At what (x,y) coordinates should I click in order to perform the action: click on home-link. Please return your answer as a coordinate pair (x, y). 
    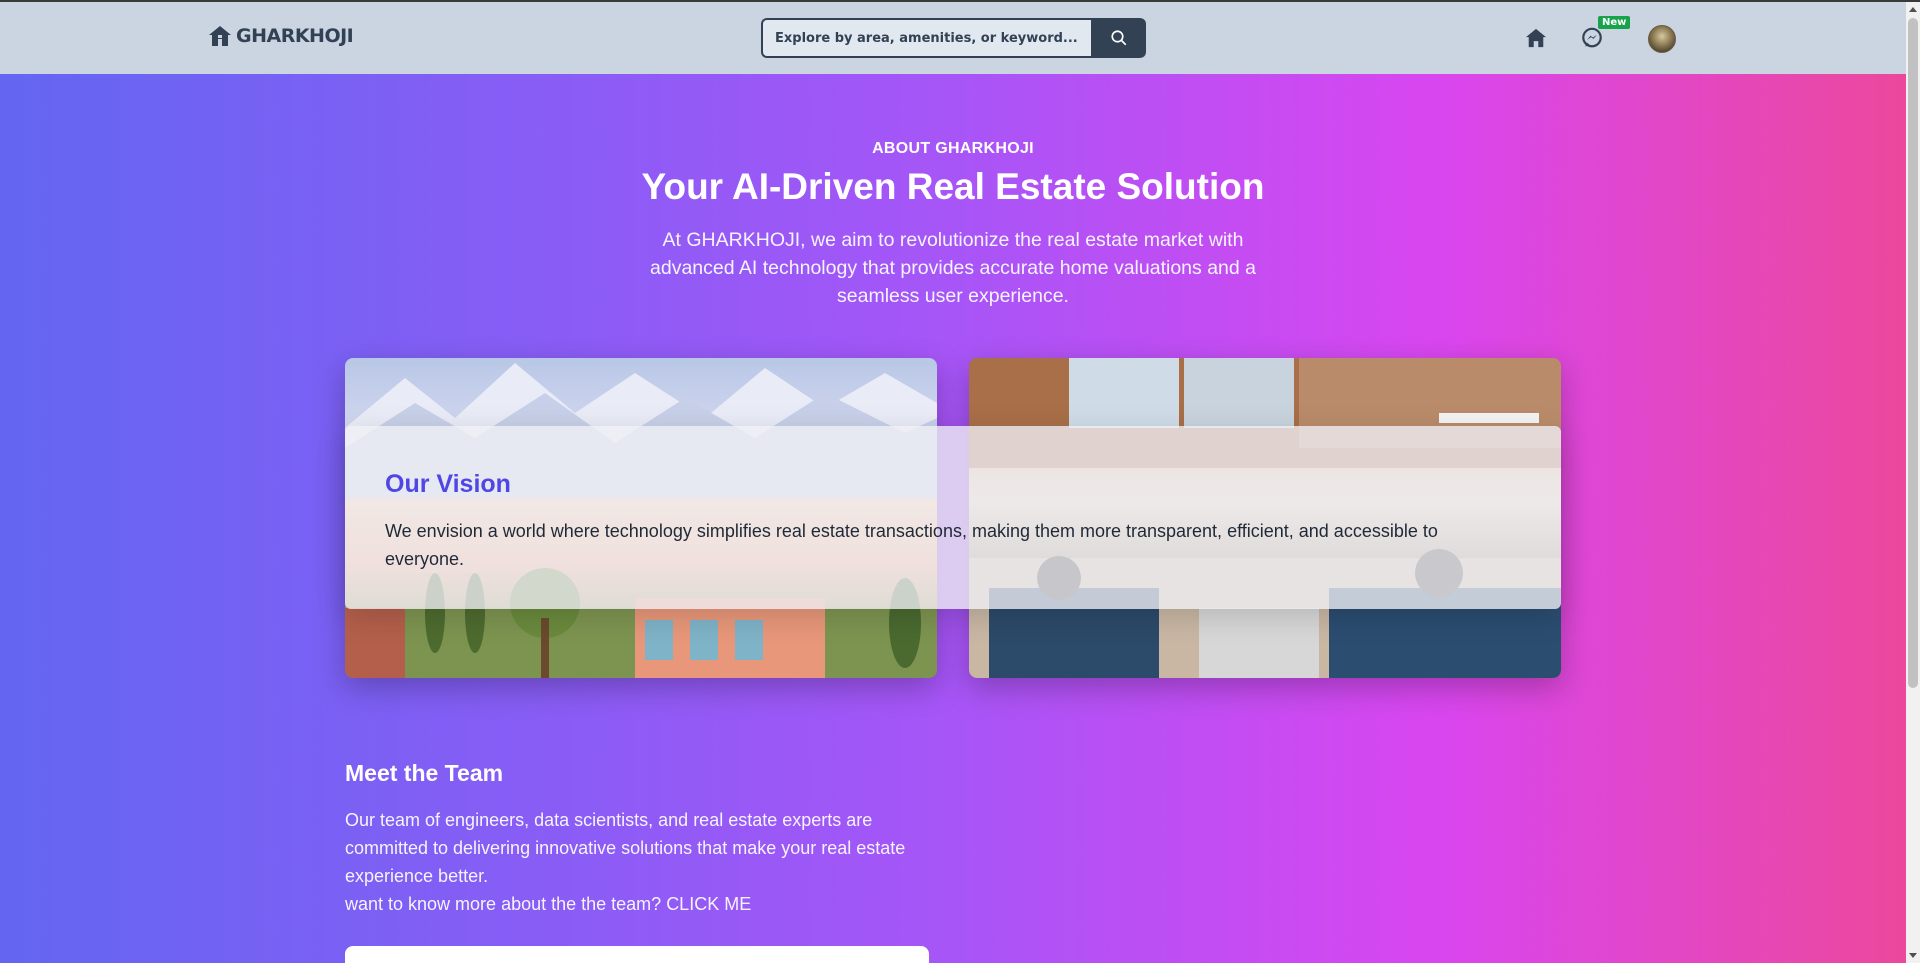
    Looking at the image, I should click on (1536, 38).